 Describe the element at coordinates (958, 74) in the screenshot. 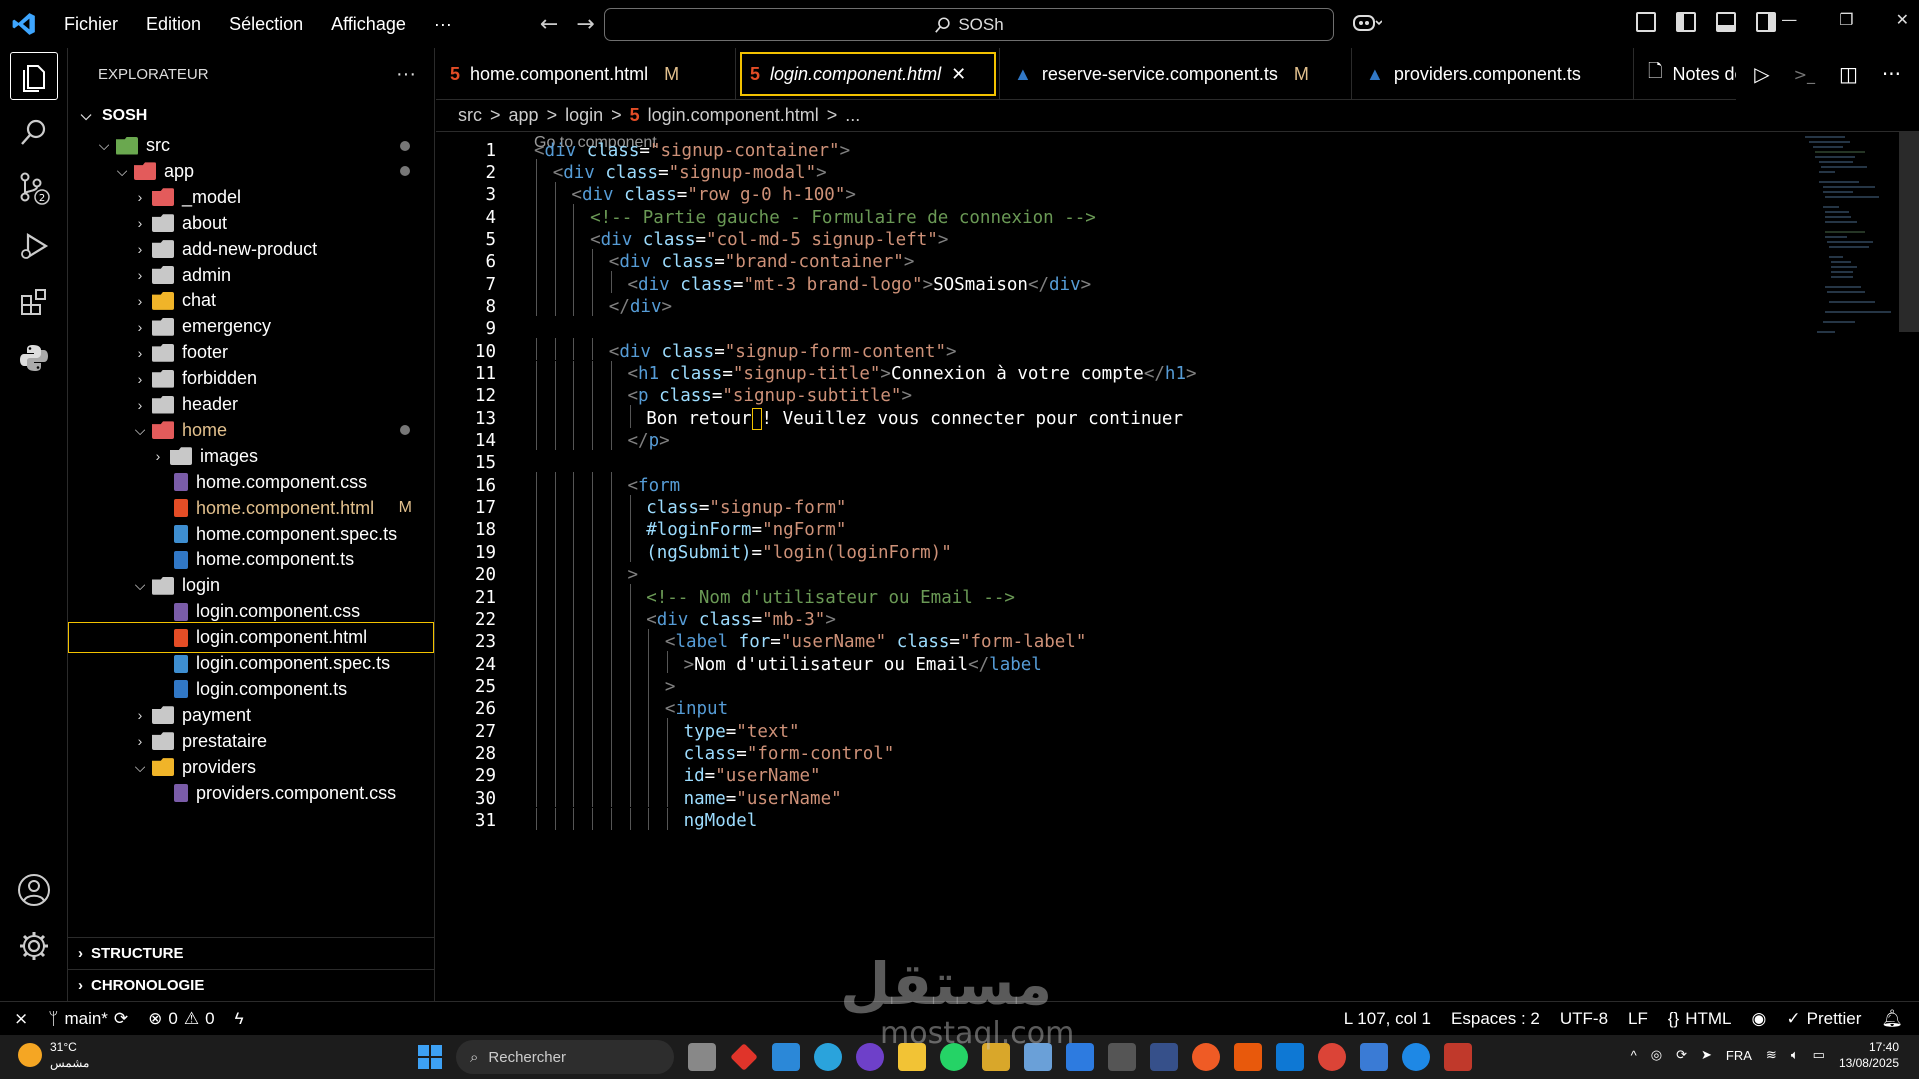

I see `close-tab-icon: ✕` at that location.